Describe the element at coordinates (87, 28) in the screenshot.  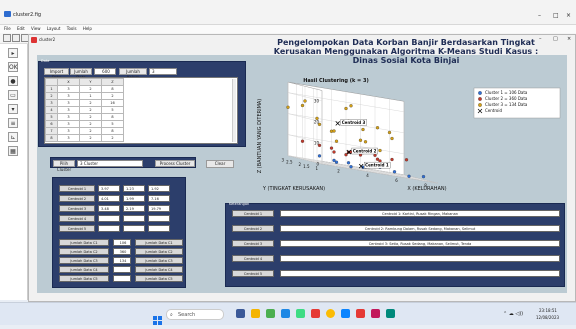
I see `menu-help: Help` at that location.